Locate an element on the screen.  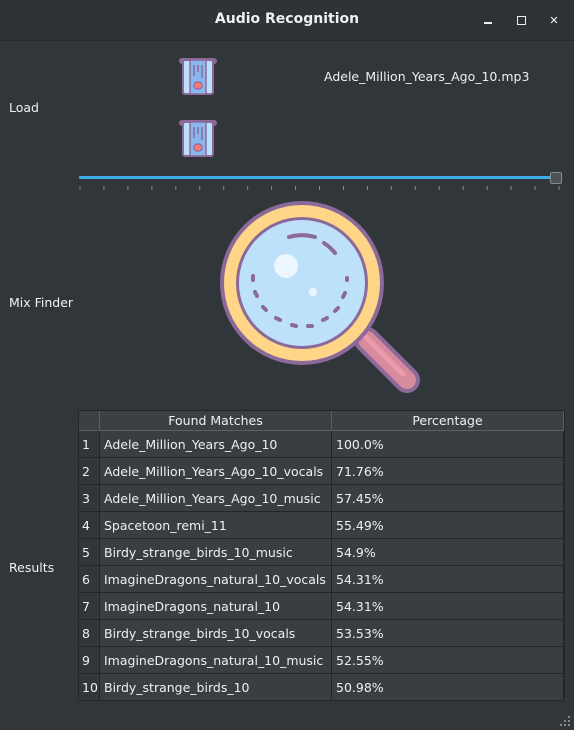
load-file-2-button is located at coordinates (198, 138).